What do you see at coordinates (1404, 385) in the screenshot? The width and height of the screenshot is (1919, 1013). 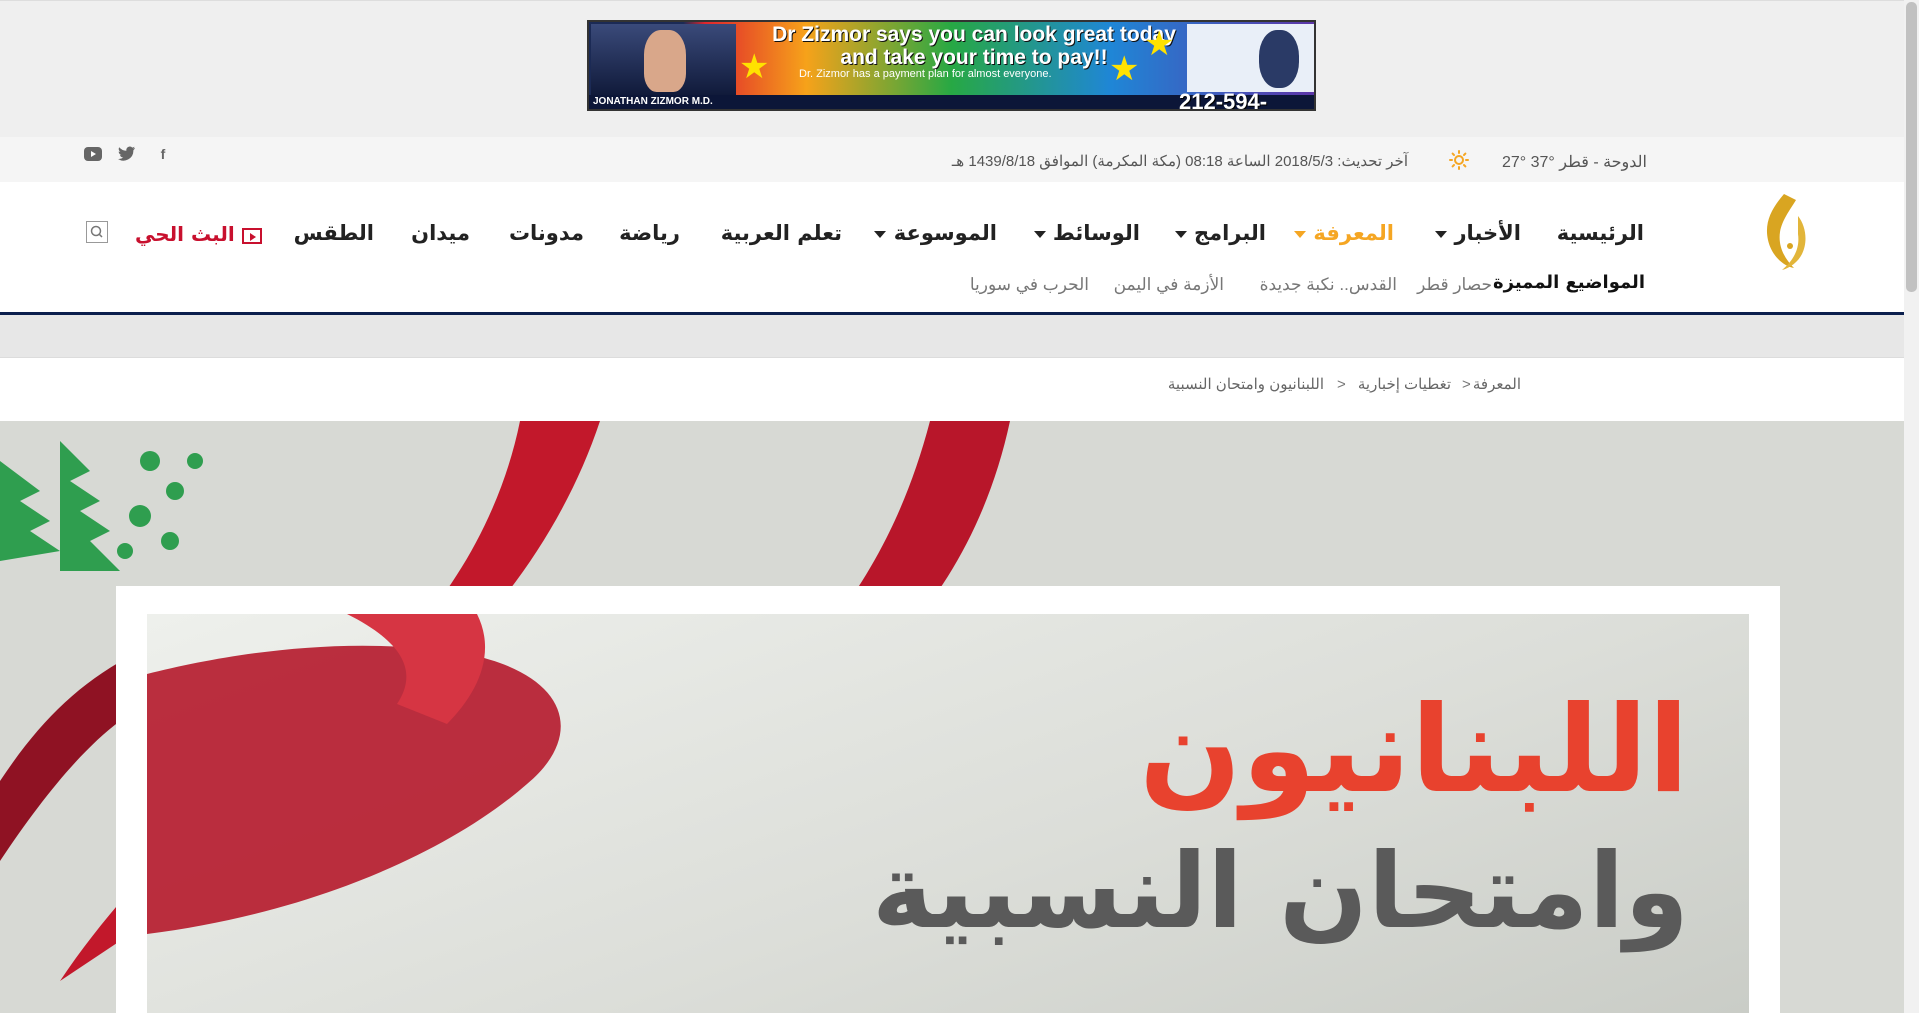 I see `breadcrumb-item: تغطيات إخبارية` at bounding box center [1404, 385].